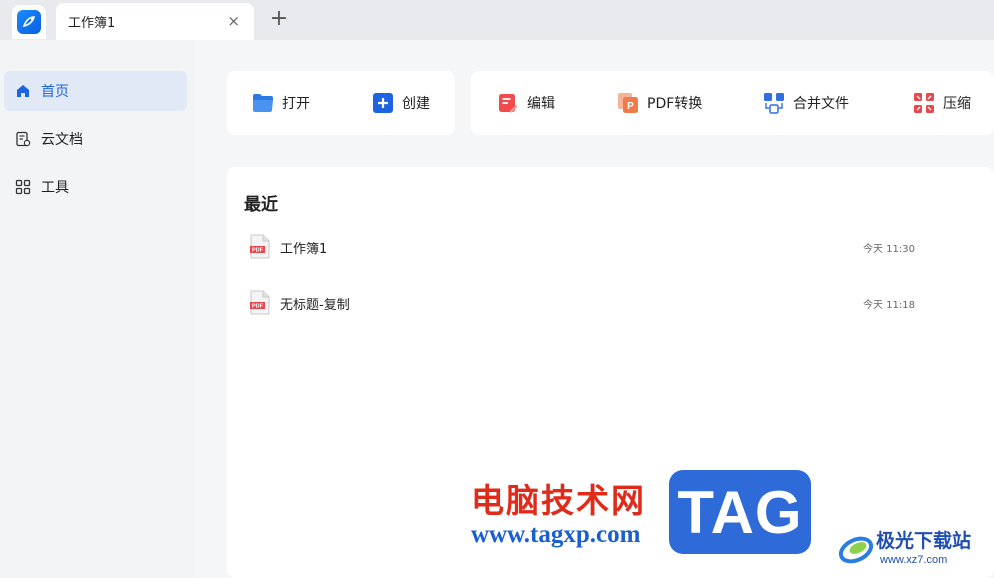  What do you see at coordinates (279, 19) in the screenshot?
I see `new-tab-button: +` at bounding box center [279, 19].